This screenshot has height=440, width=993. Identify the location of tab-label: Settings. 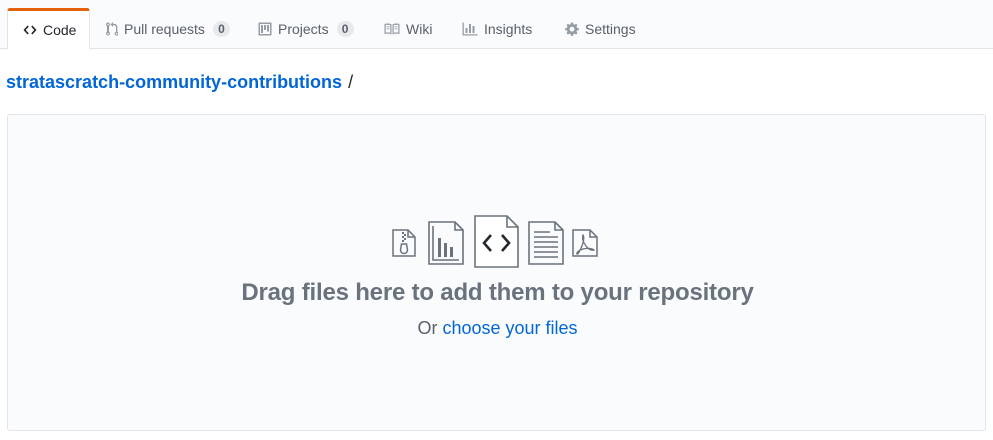
(610, 29).